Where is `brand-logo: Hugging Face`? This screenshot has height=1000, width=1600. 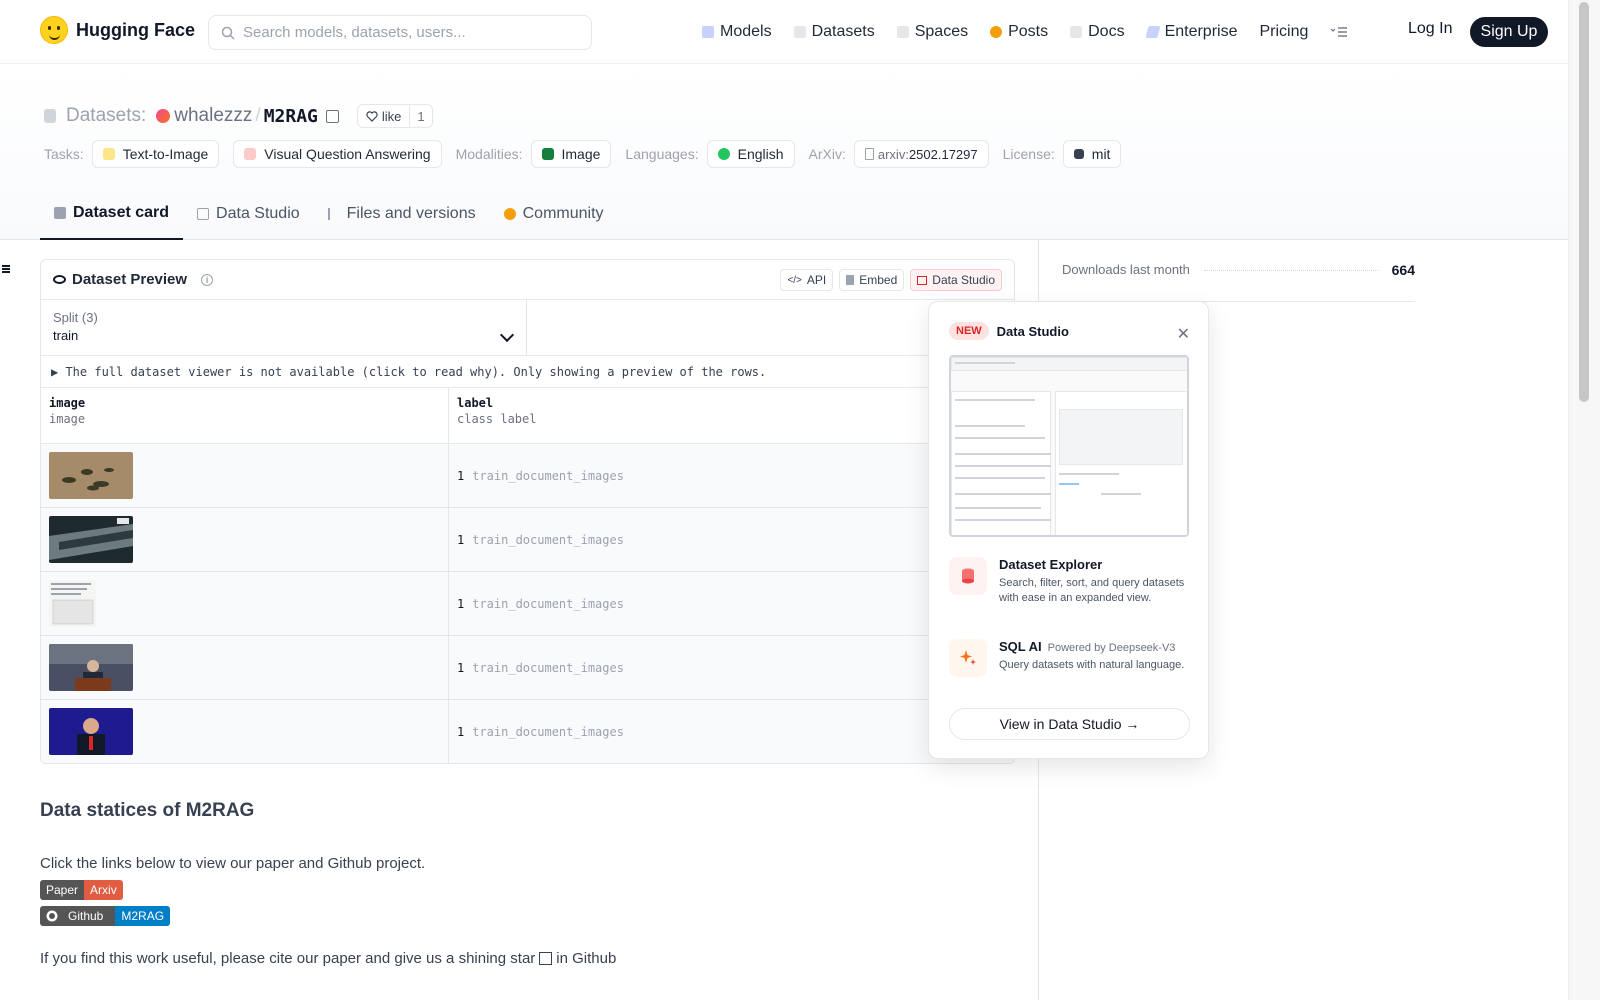
brand-logo: Hugging Face is located at coordinates (117, 30).